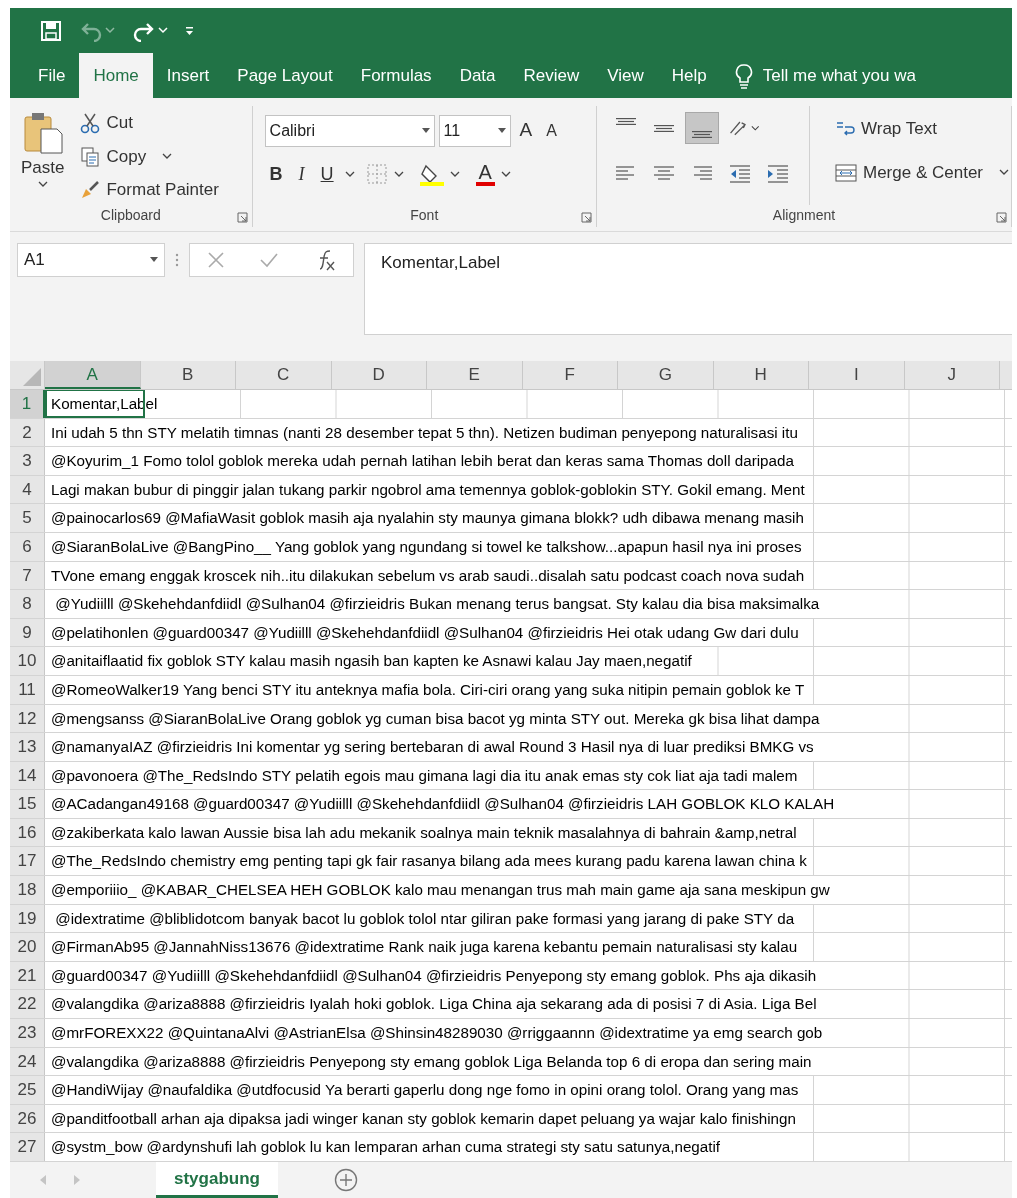 This screenshot has height=1198, width=1017. I want to click on underline-button: U, so click(327, 174).